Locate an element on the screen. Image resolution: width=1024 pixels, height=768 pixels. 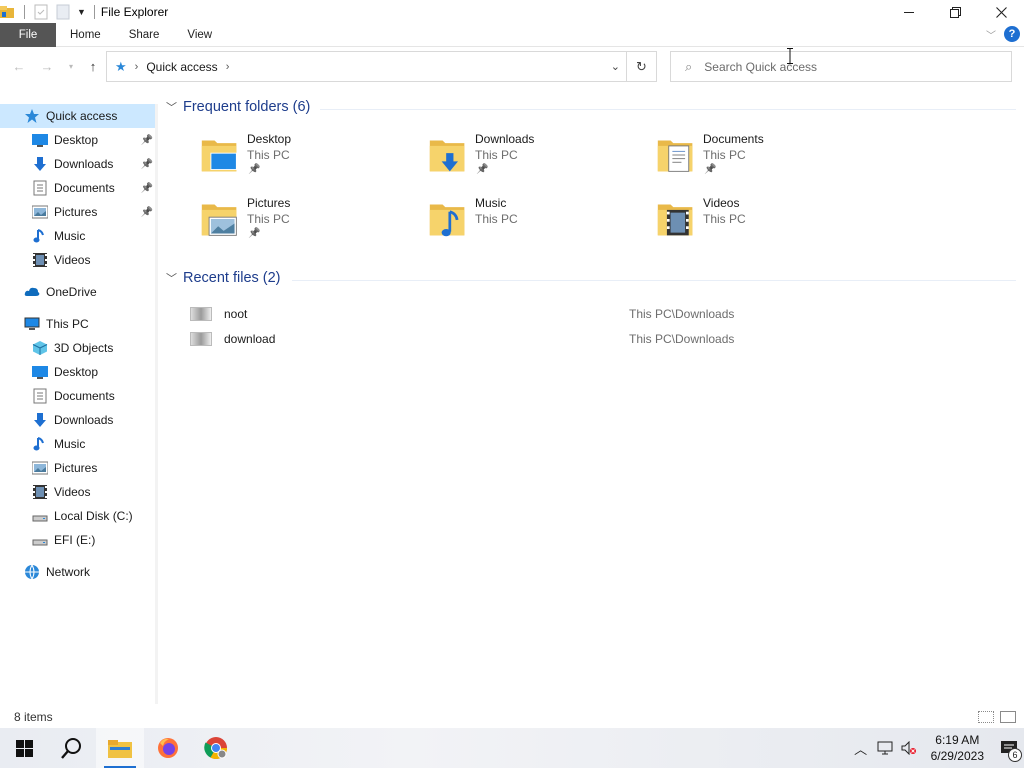
search-icon is located at coordinates (71, 748).